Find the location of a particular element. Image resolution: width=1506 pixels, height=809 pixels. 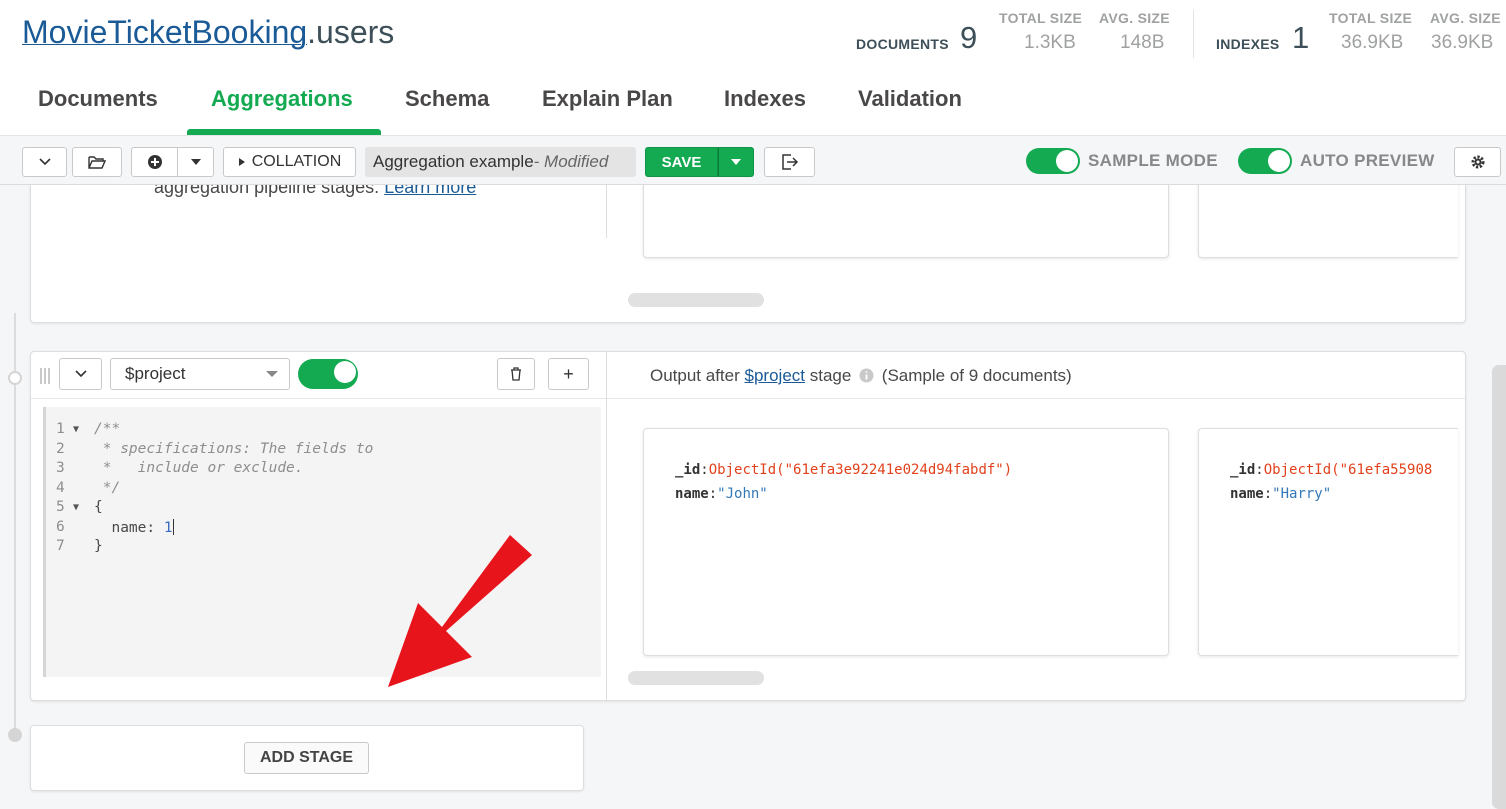

plus-circle-icon is located at coordinates (154, 162).